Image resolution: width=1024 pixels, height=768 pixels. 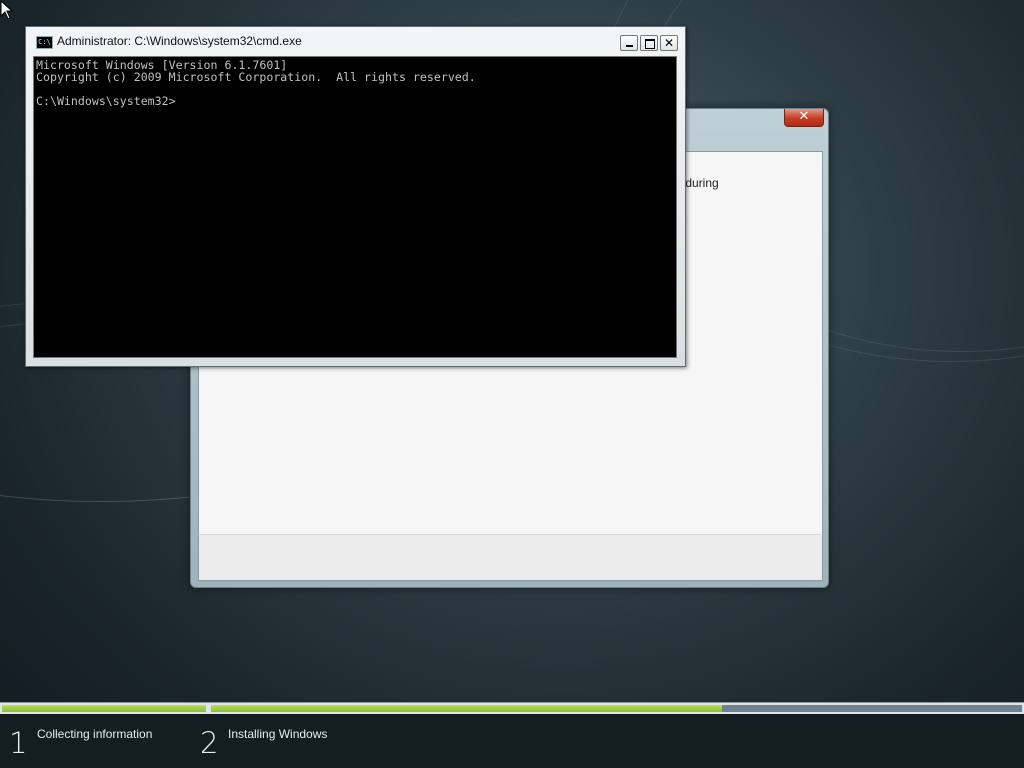 What do you see at coordinates (209, 743) in the screenshot?
I see `step-2-number: 2` at bounding box center [209, 743].